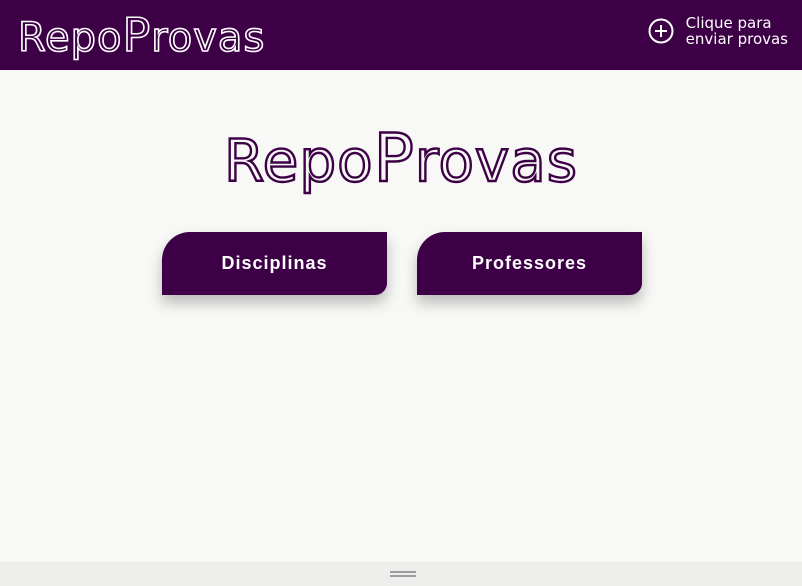 The width and height of the screenshot is (802, 586). Describe the element at coordinates (661, 31) in the screenshot. I see `plus-circle-icon` at that location.